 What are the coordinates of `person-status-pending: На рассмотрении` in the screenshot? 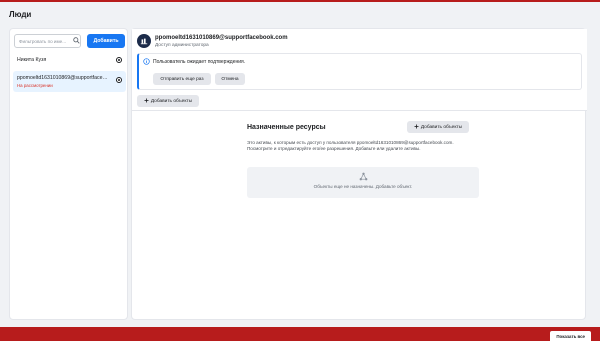 It's located at (35, 85).